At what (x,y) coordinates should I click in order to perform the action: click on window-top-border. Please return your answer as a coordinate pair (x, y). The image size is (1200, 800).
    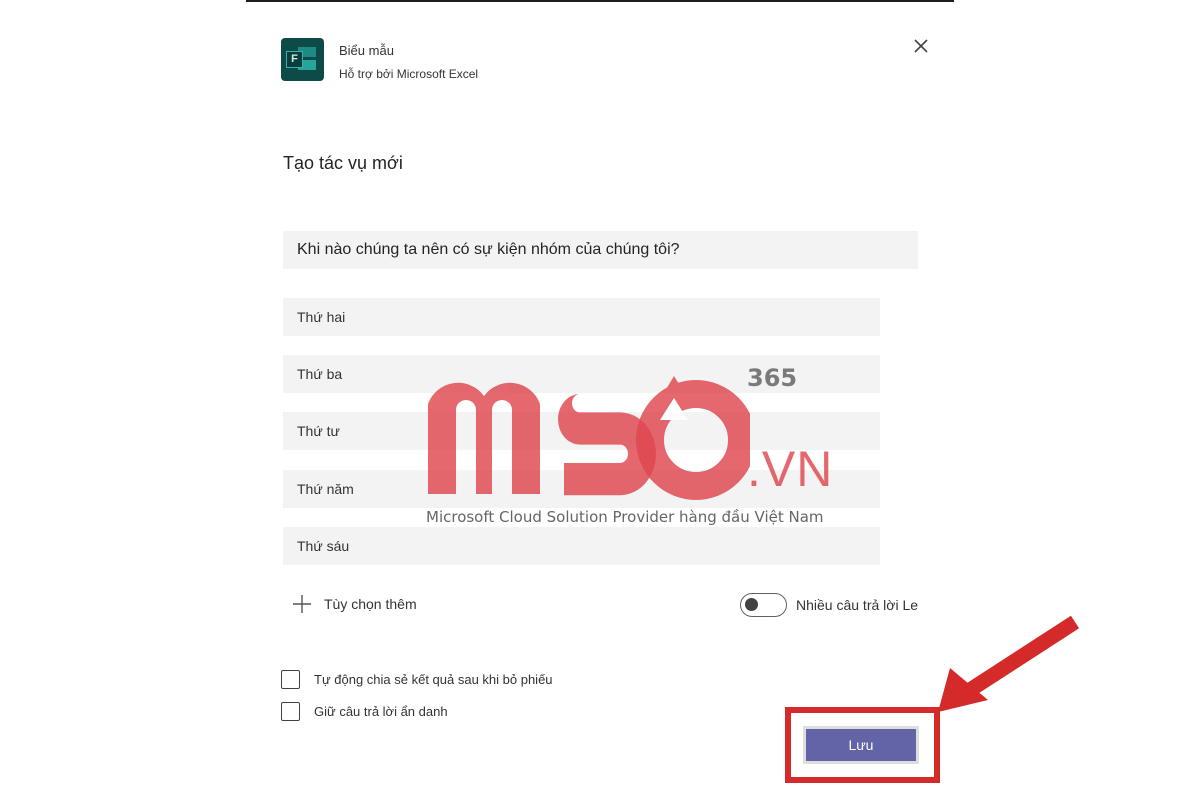
    Looking at the image, I should click on (600, 1).